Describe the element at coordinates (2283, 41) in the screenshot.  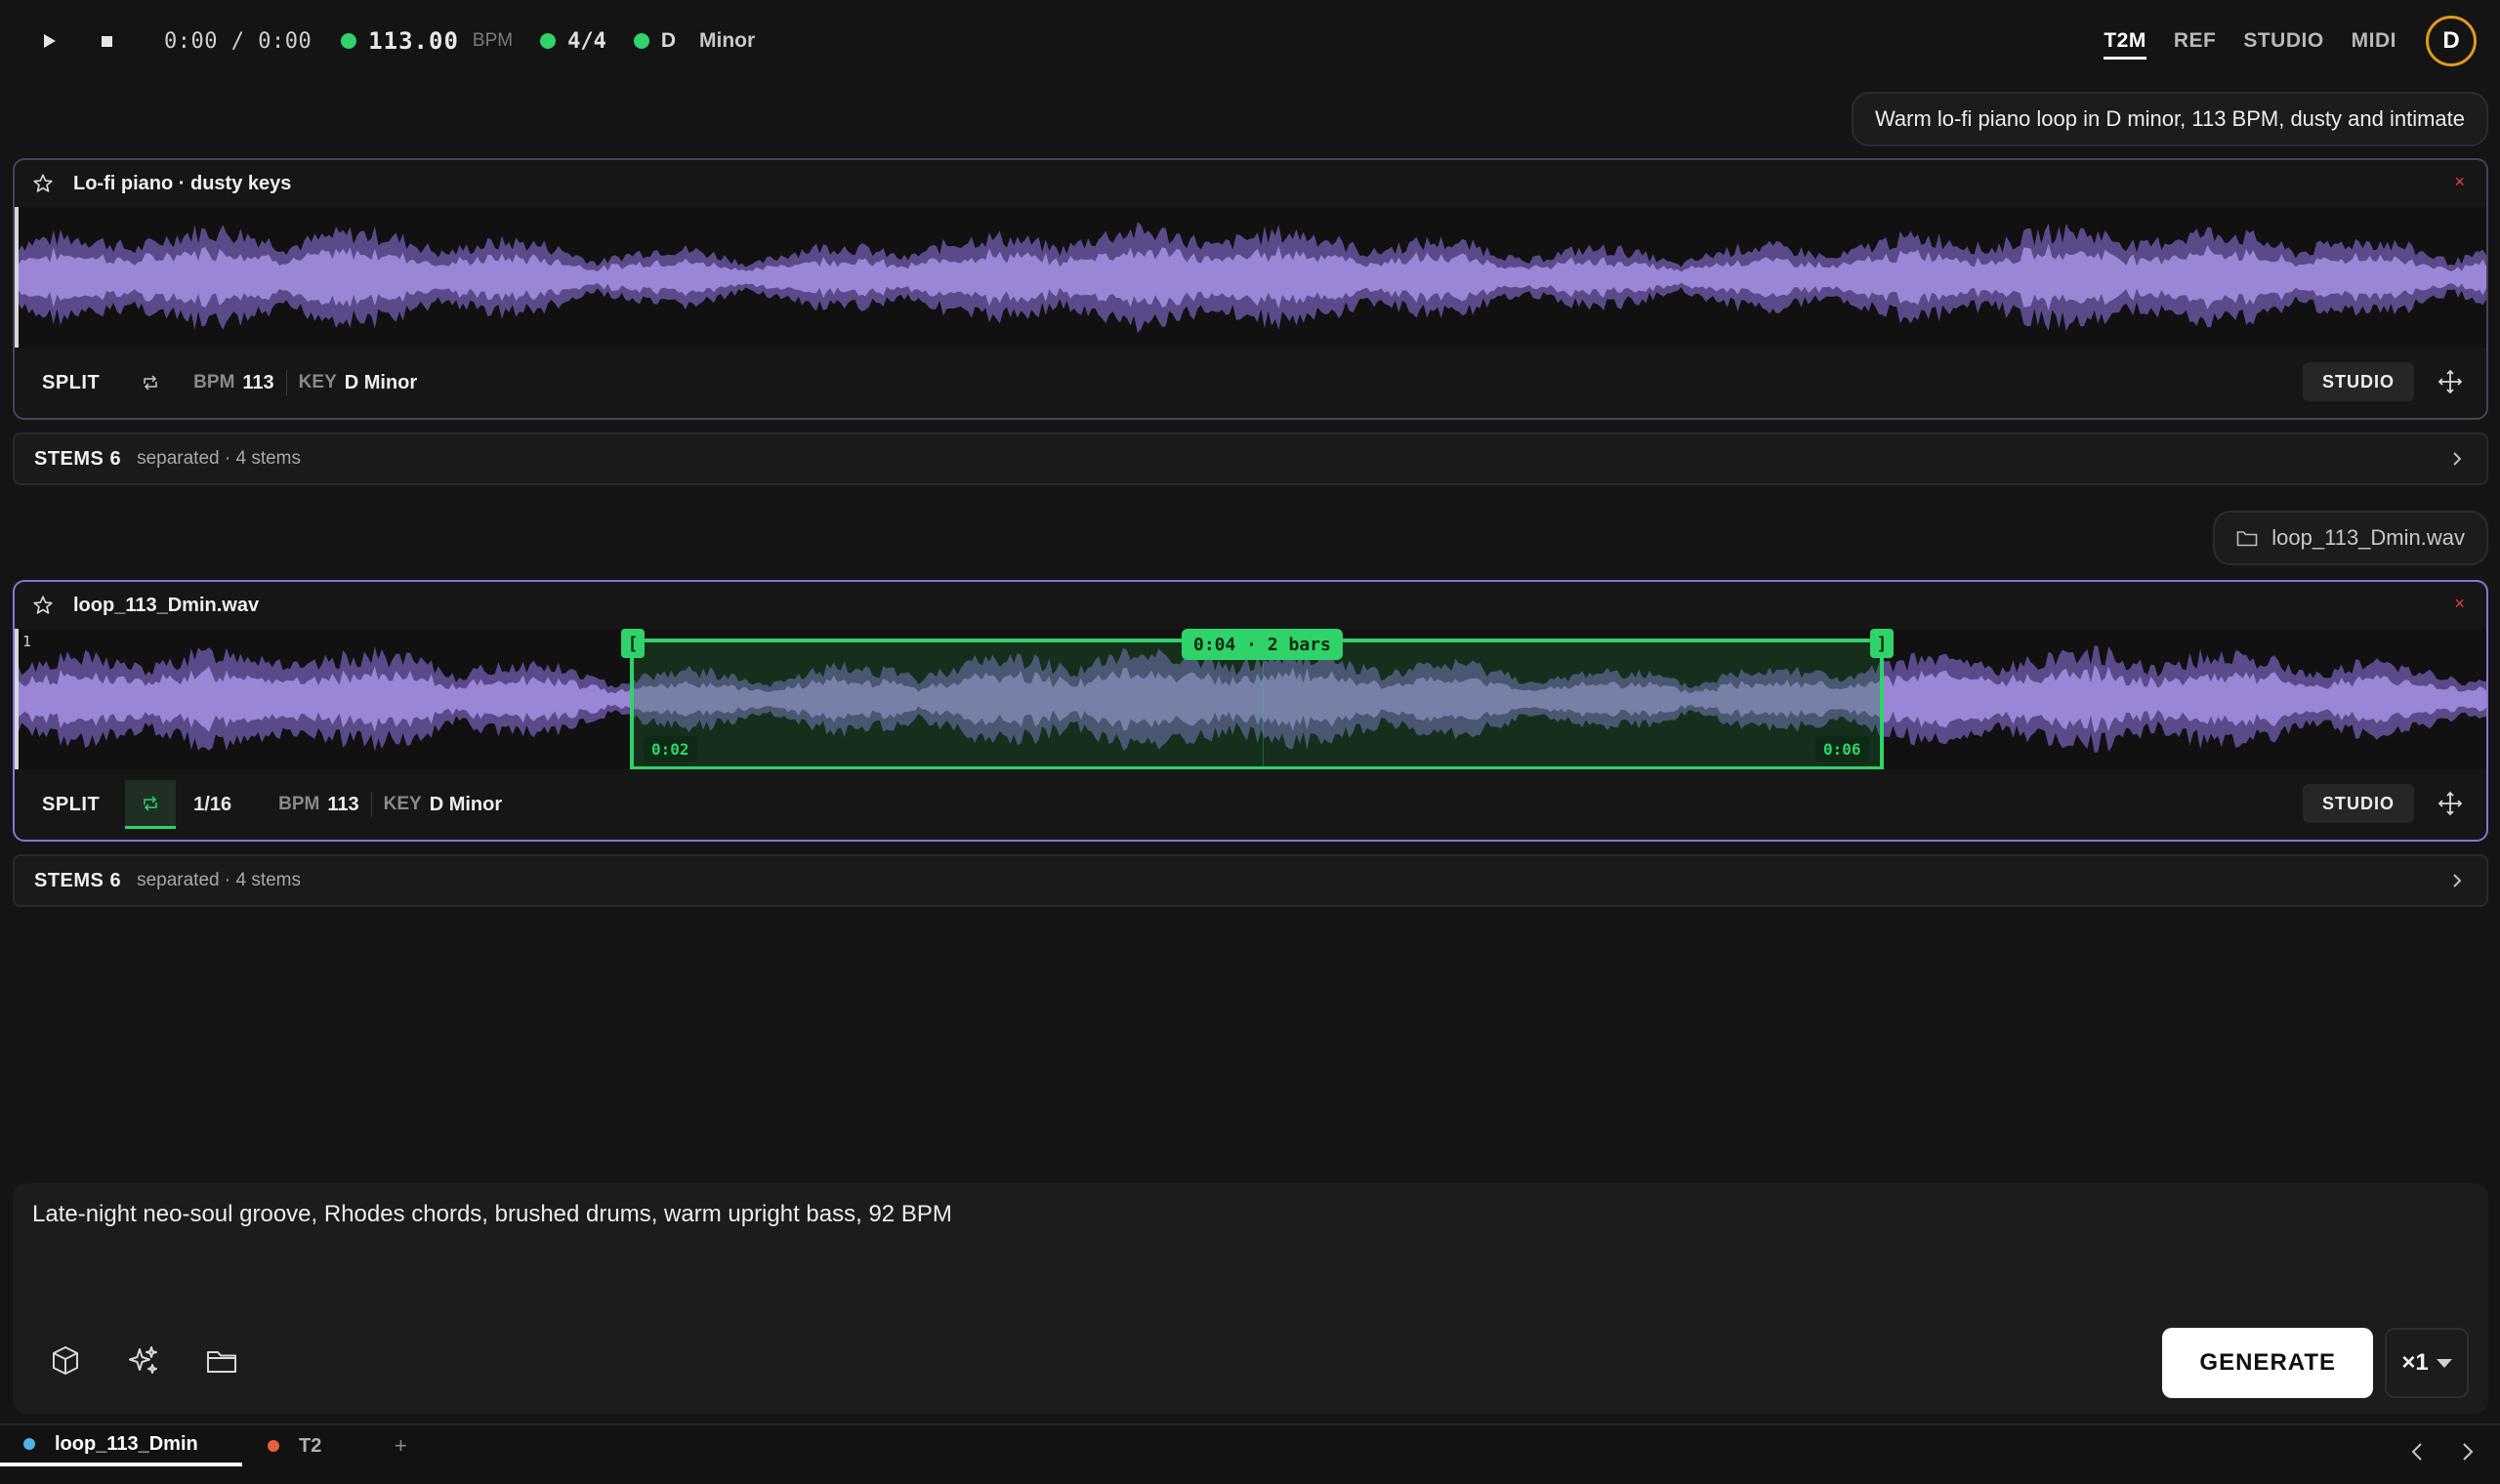
I see `tab-studio: STUDIO` at that location.